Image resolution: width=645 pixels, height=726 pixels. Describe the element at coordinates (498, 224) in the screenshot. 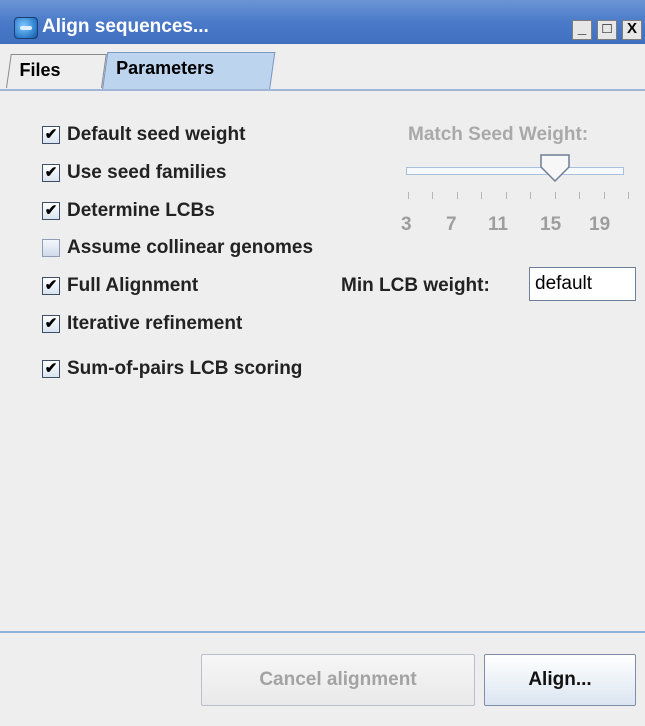

I see `tick-label: 11` at that location.